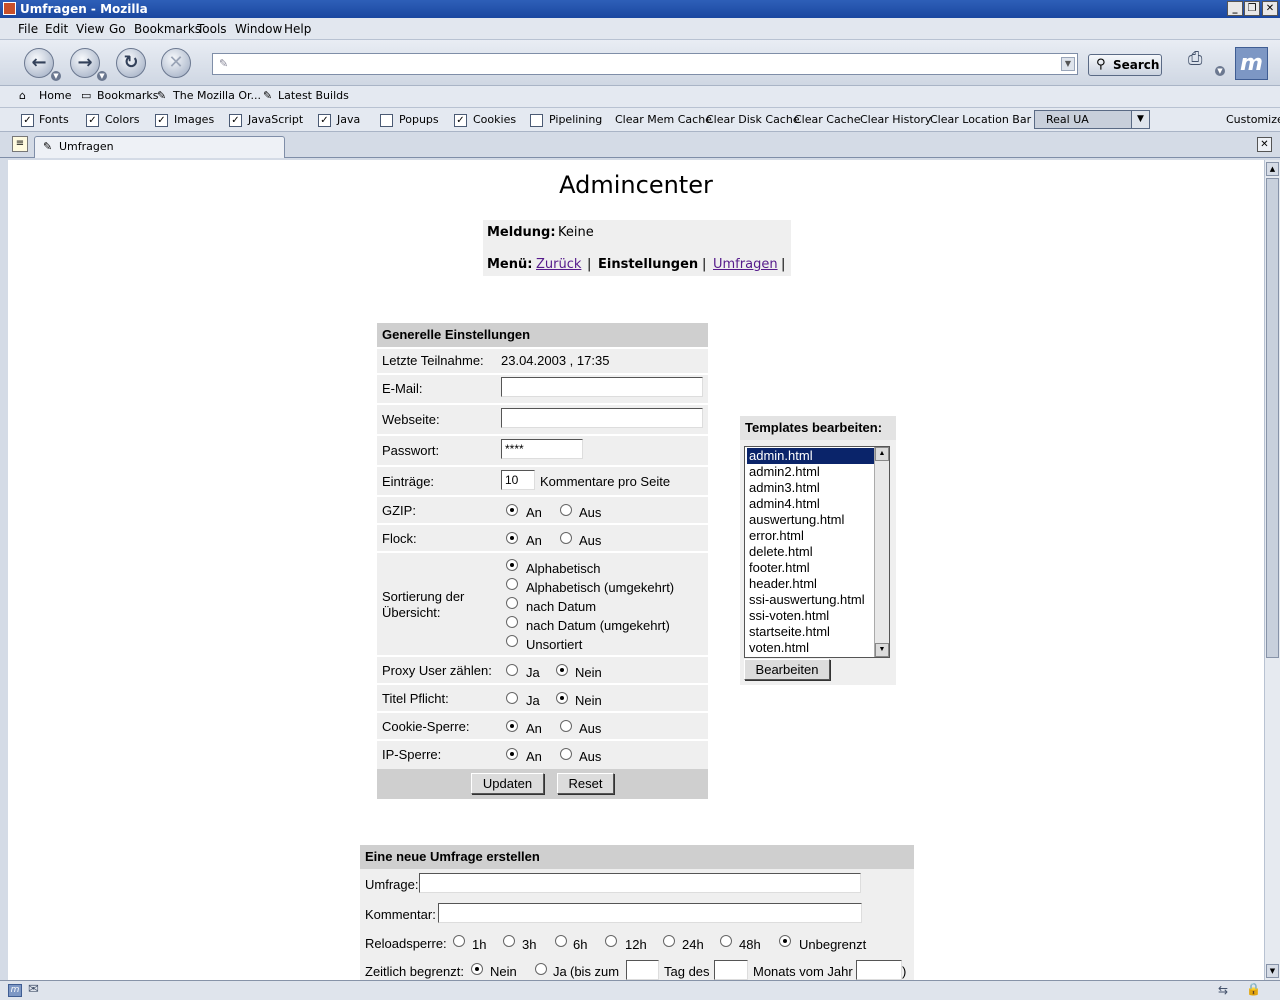  What do you see at coordinates (127, 95) in the screenshot?
I see `bookmarks-button: Bookmarks` at bounding box center [127, 95].